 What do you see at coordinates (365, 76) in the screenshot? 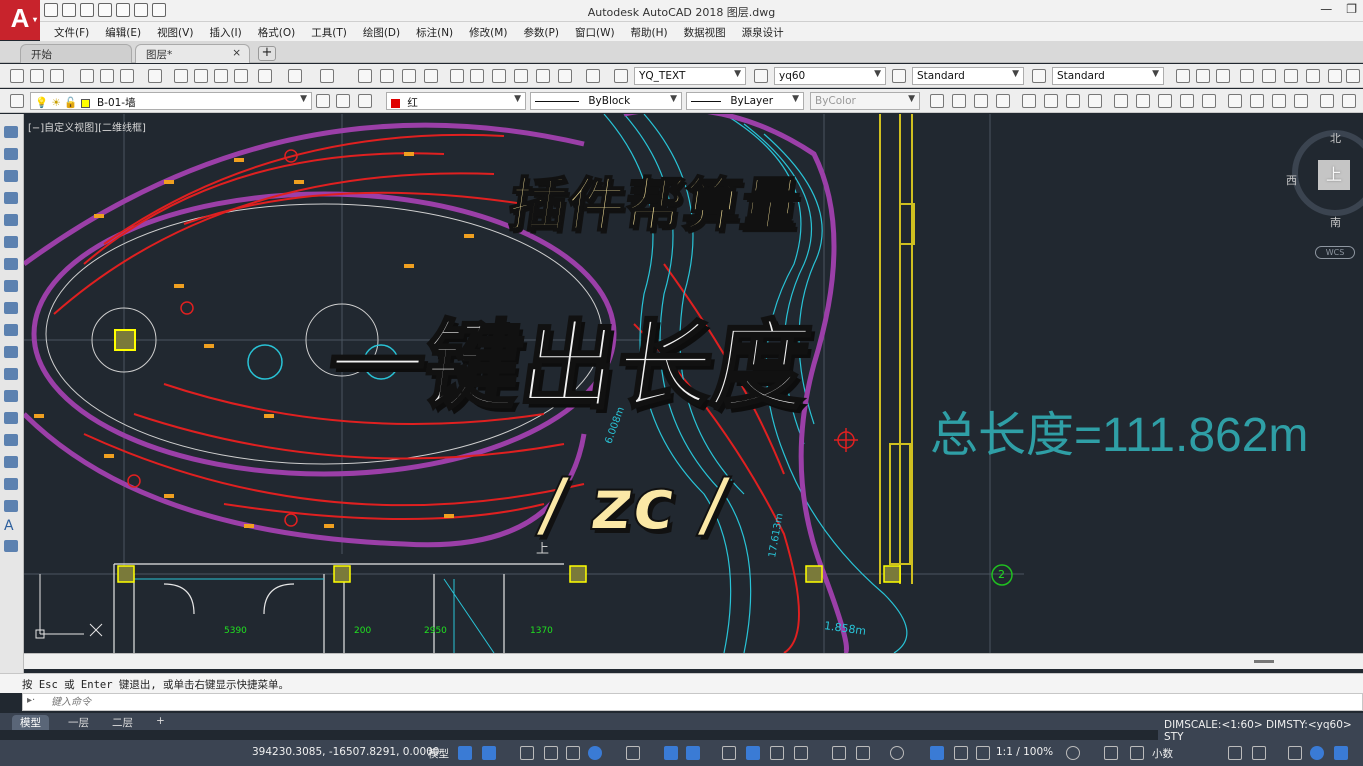
I see `pan-icon` at bounding box center [365, 76].